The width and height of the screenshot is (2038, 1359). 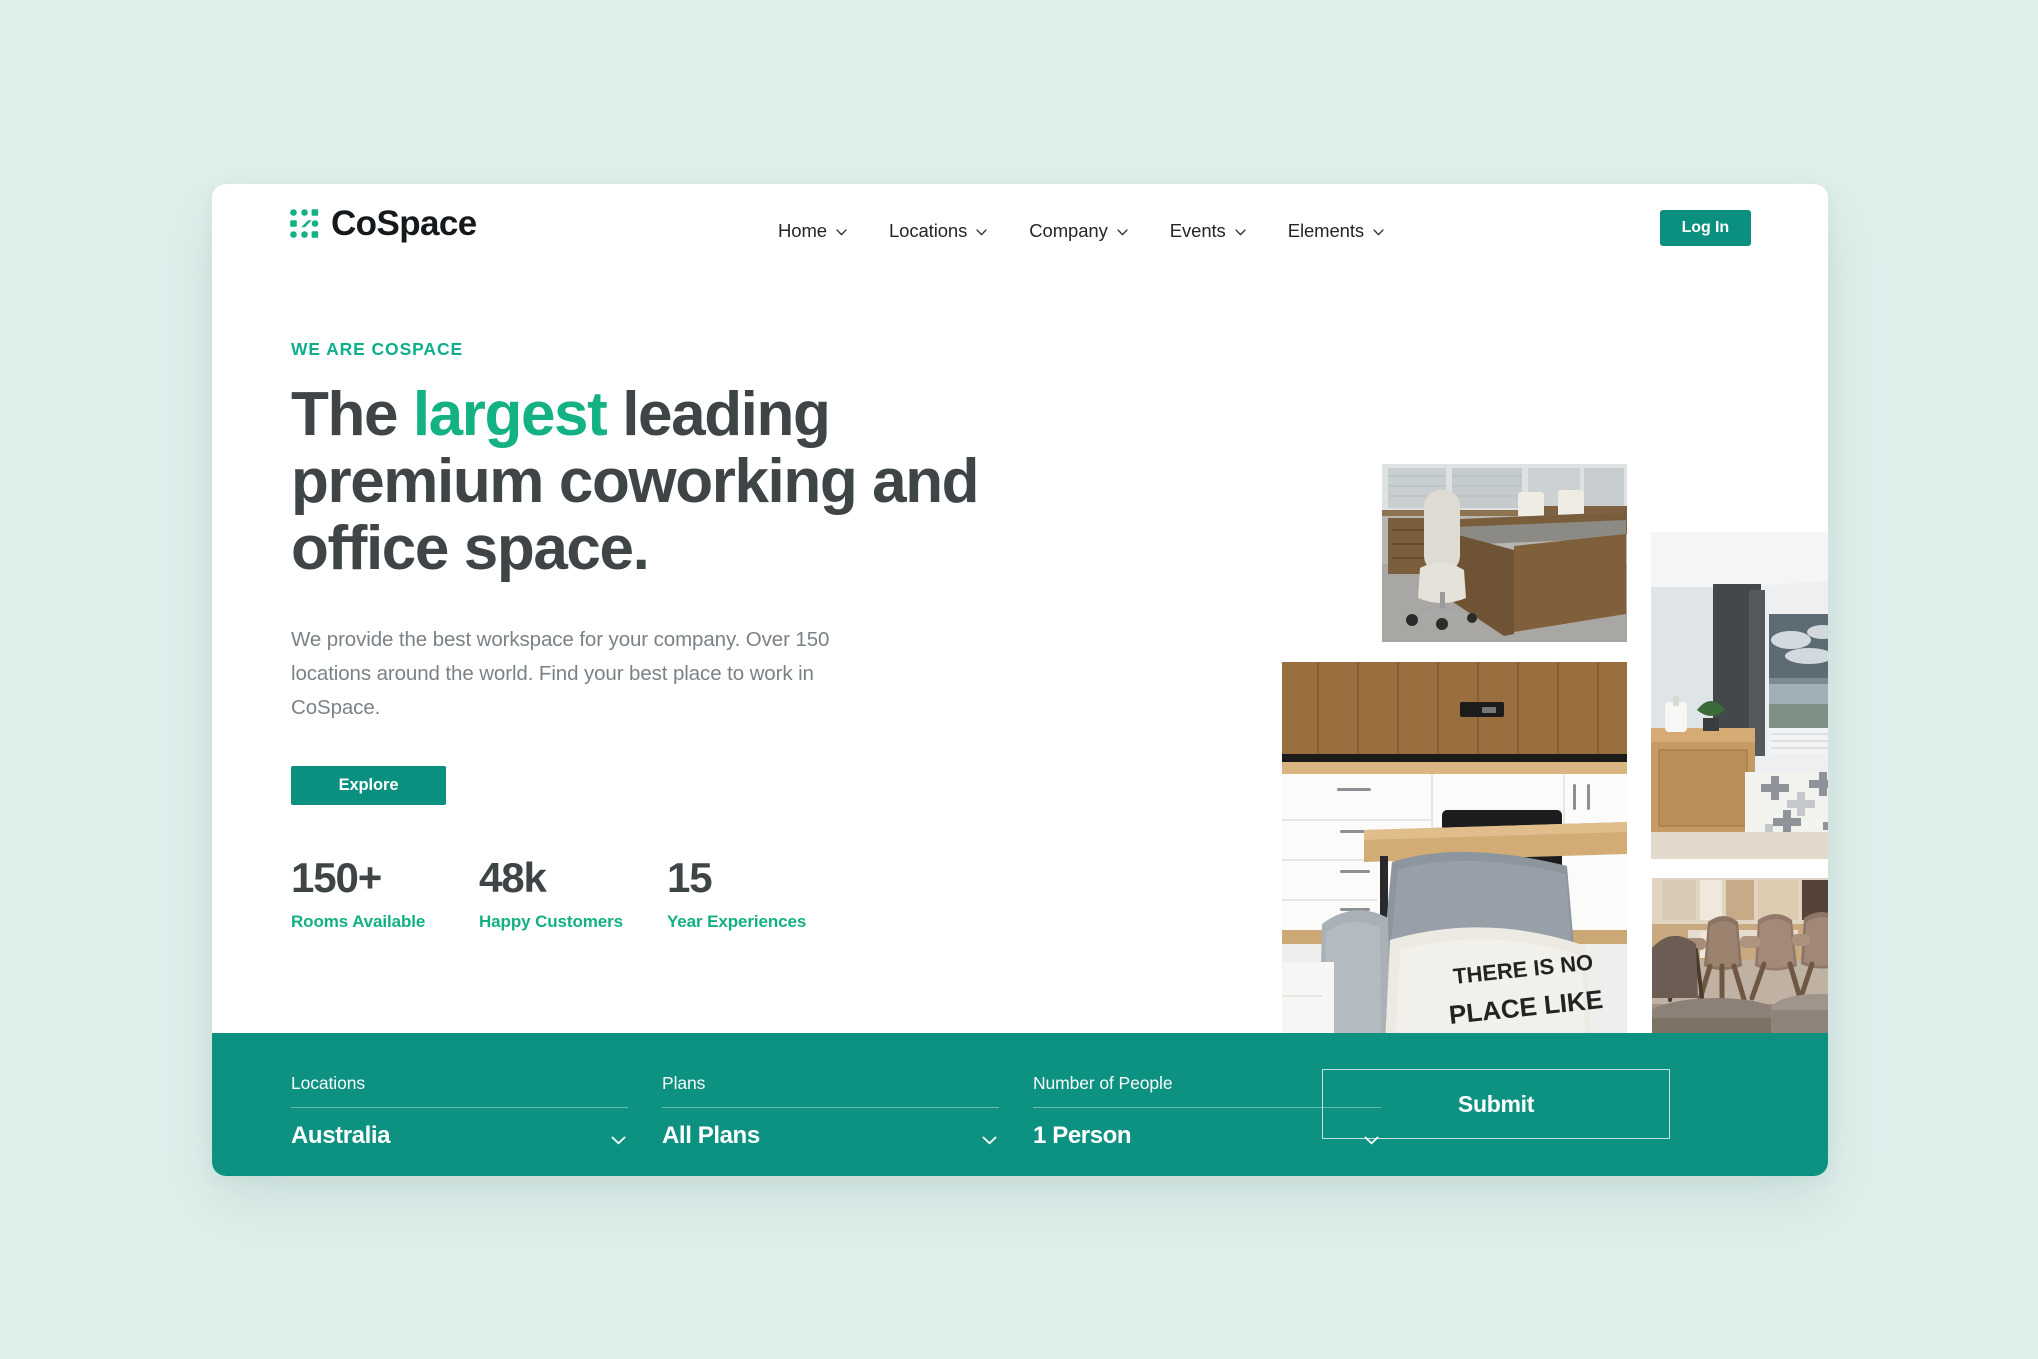 I want to click on grid-dots-icon, so click(x=304, y=223).